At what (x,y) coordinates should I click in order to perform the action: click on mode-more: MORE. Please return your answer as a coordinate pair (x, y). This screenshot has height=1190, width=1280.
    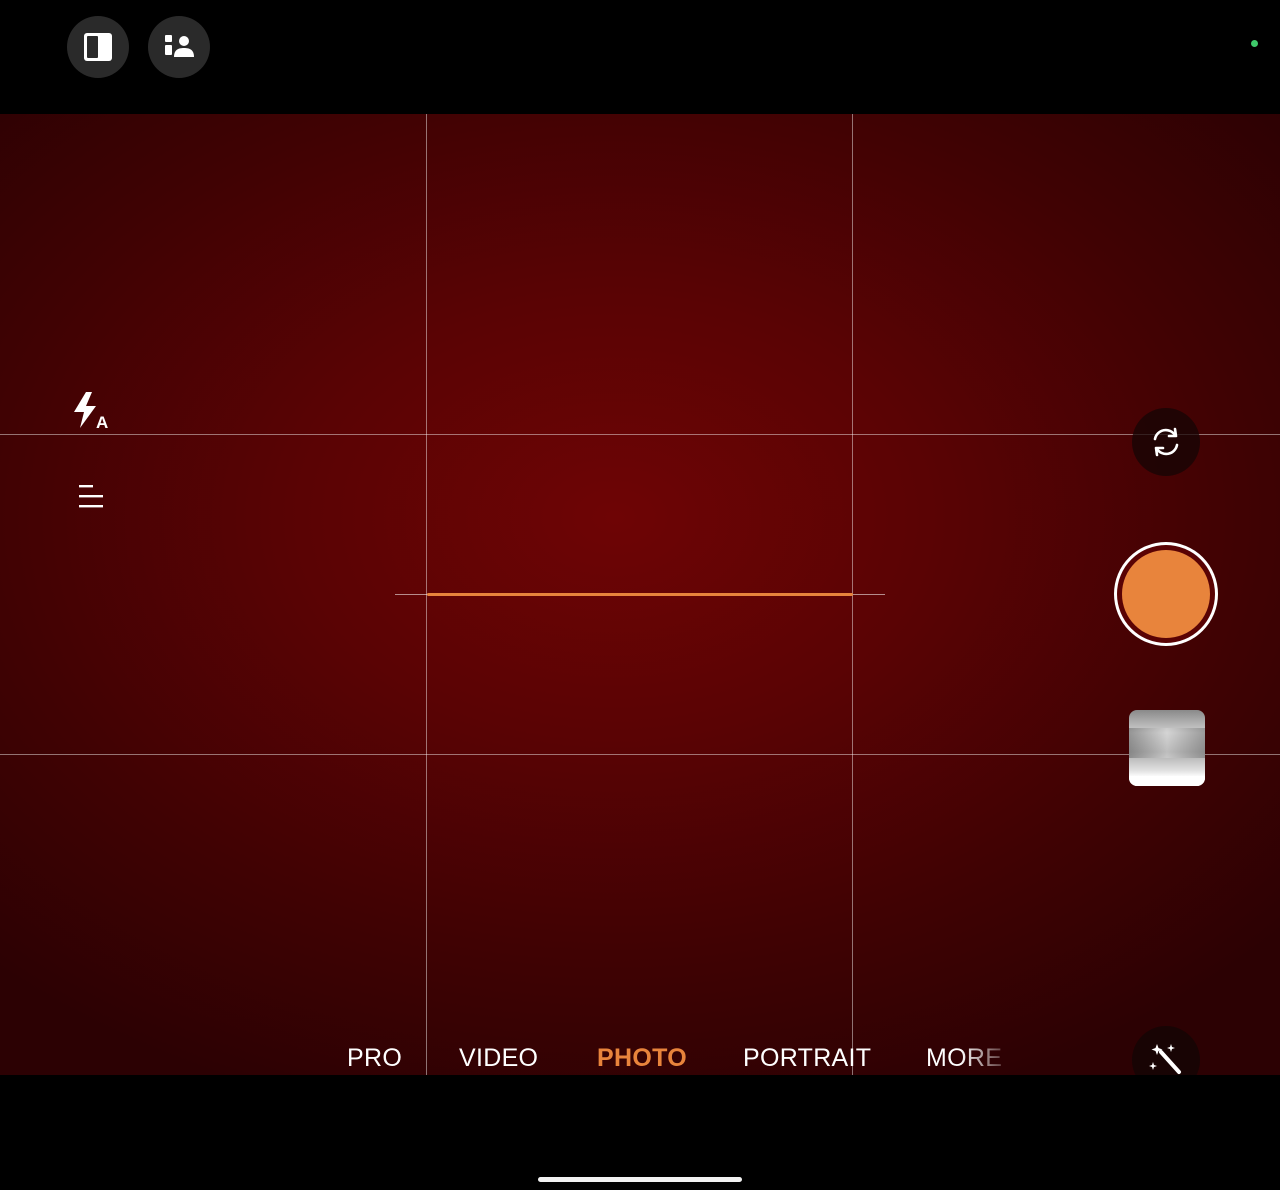
    Looking at the image, I should click on (964, 1058).